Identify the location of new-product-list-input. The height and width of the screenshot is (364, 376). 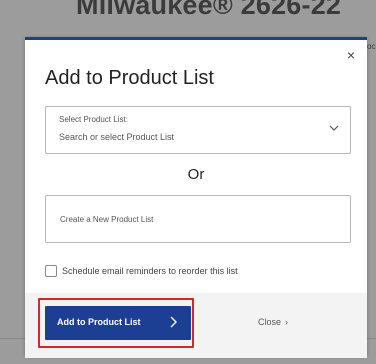
(198, 219).